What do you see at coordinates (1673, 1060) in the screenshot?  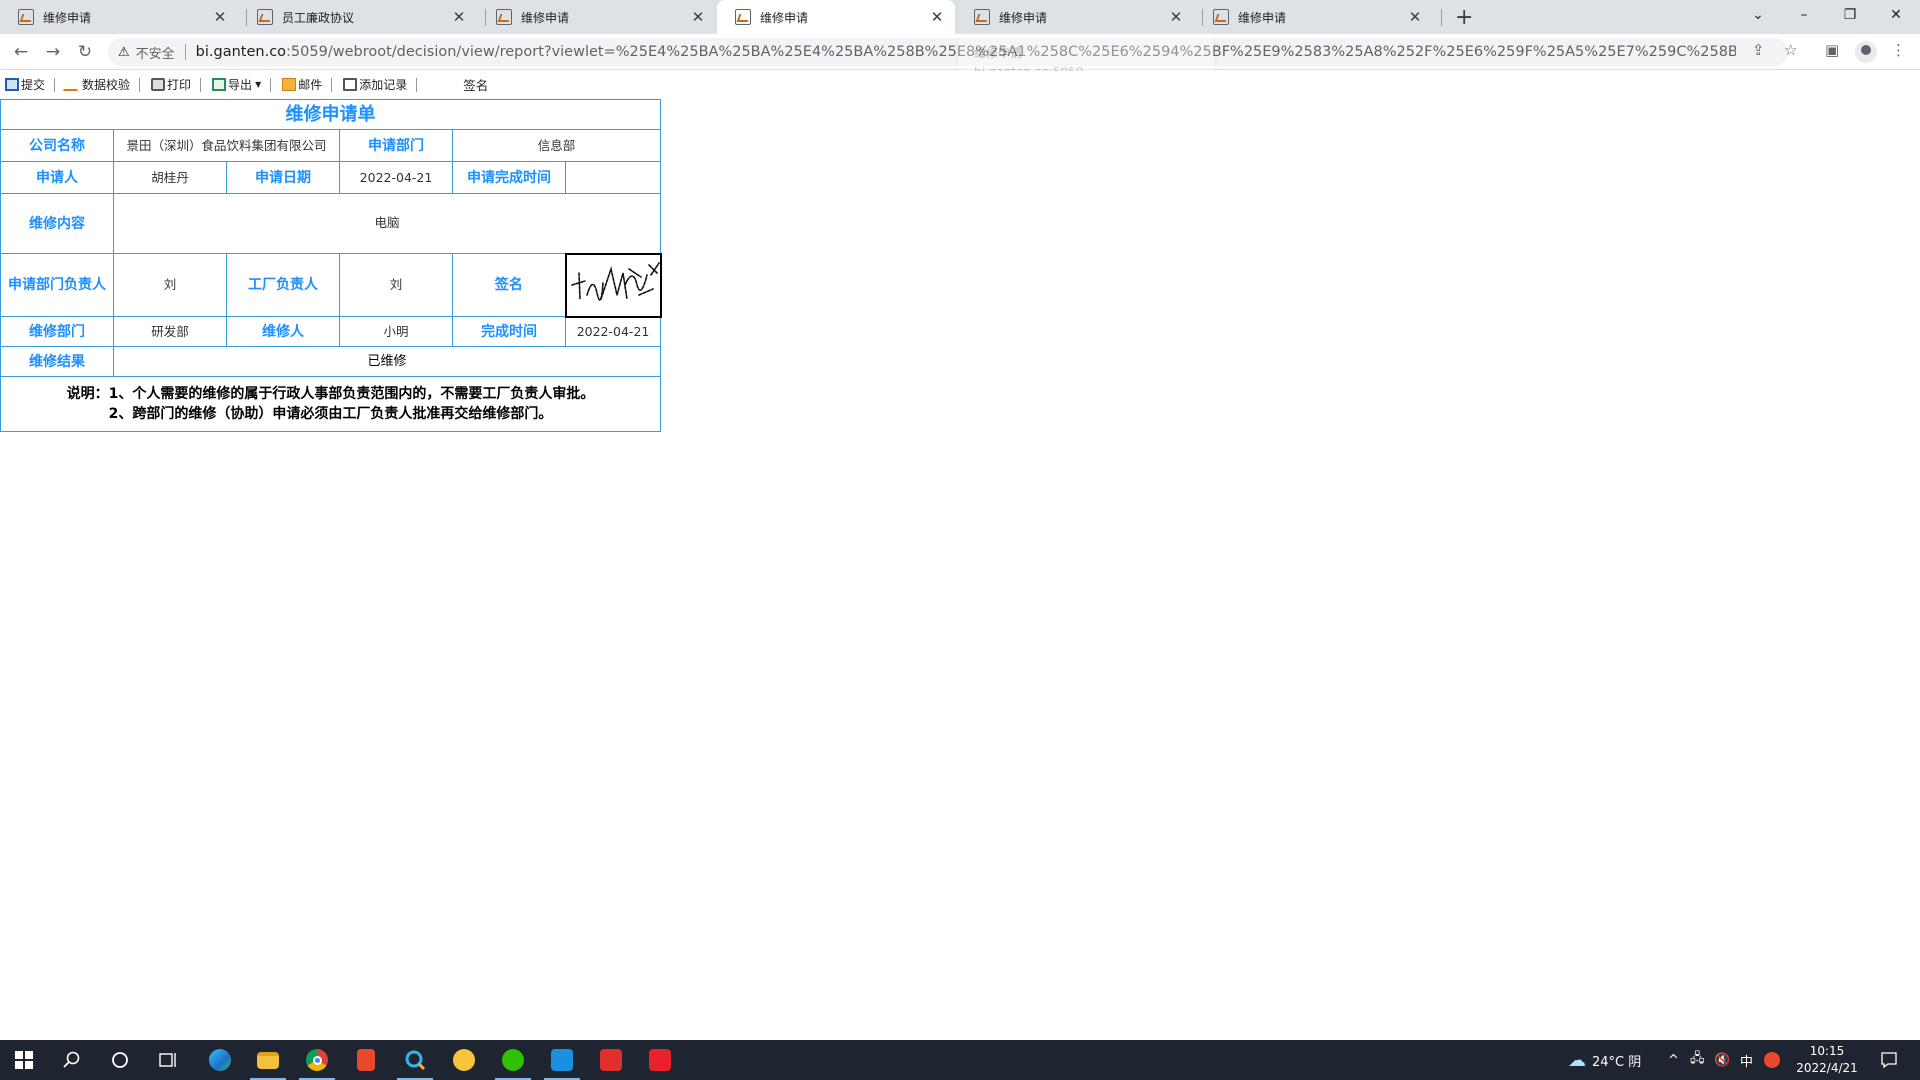 I see `show-hidden-icons-chevron-icon: ^` at bounding box center [1673, 1060].